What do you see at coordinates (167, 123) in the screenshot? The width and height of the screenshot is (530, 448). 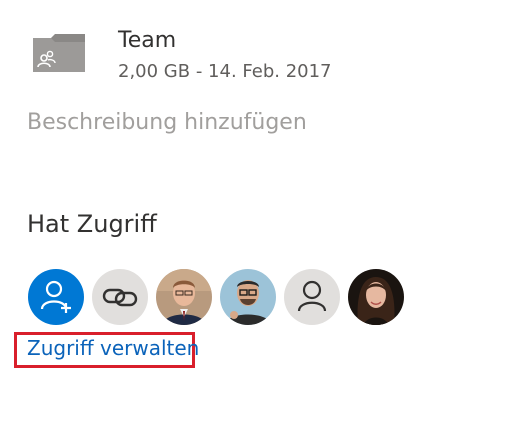 I see `add-description-field: Beschreibung hinzufügen` at bounding box center [167, 123].